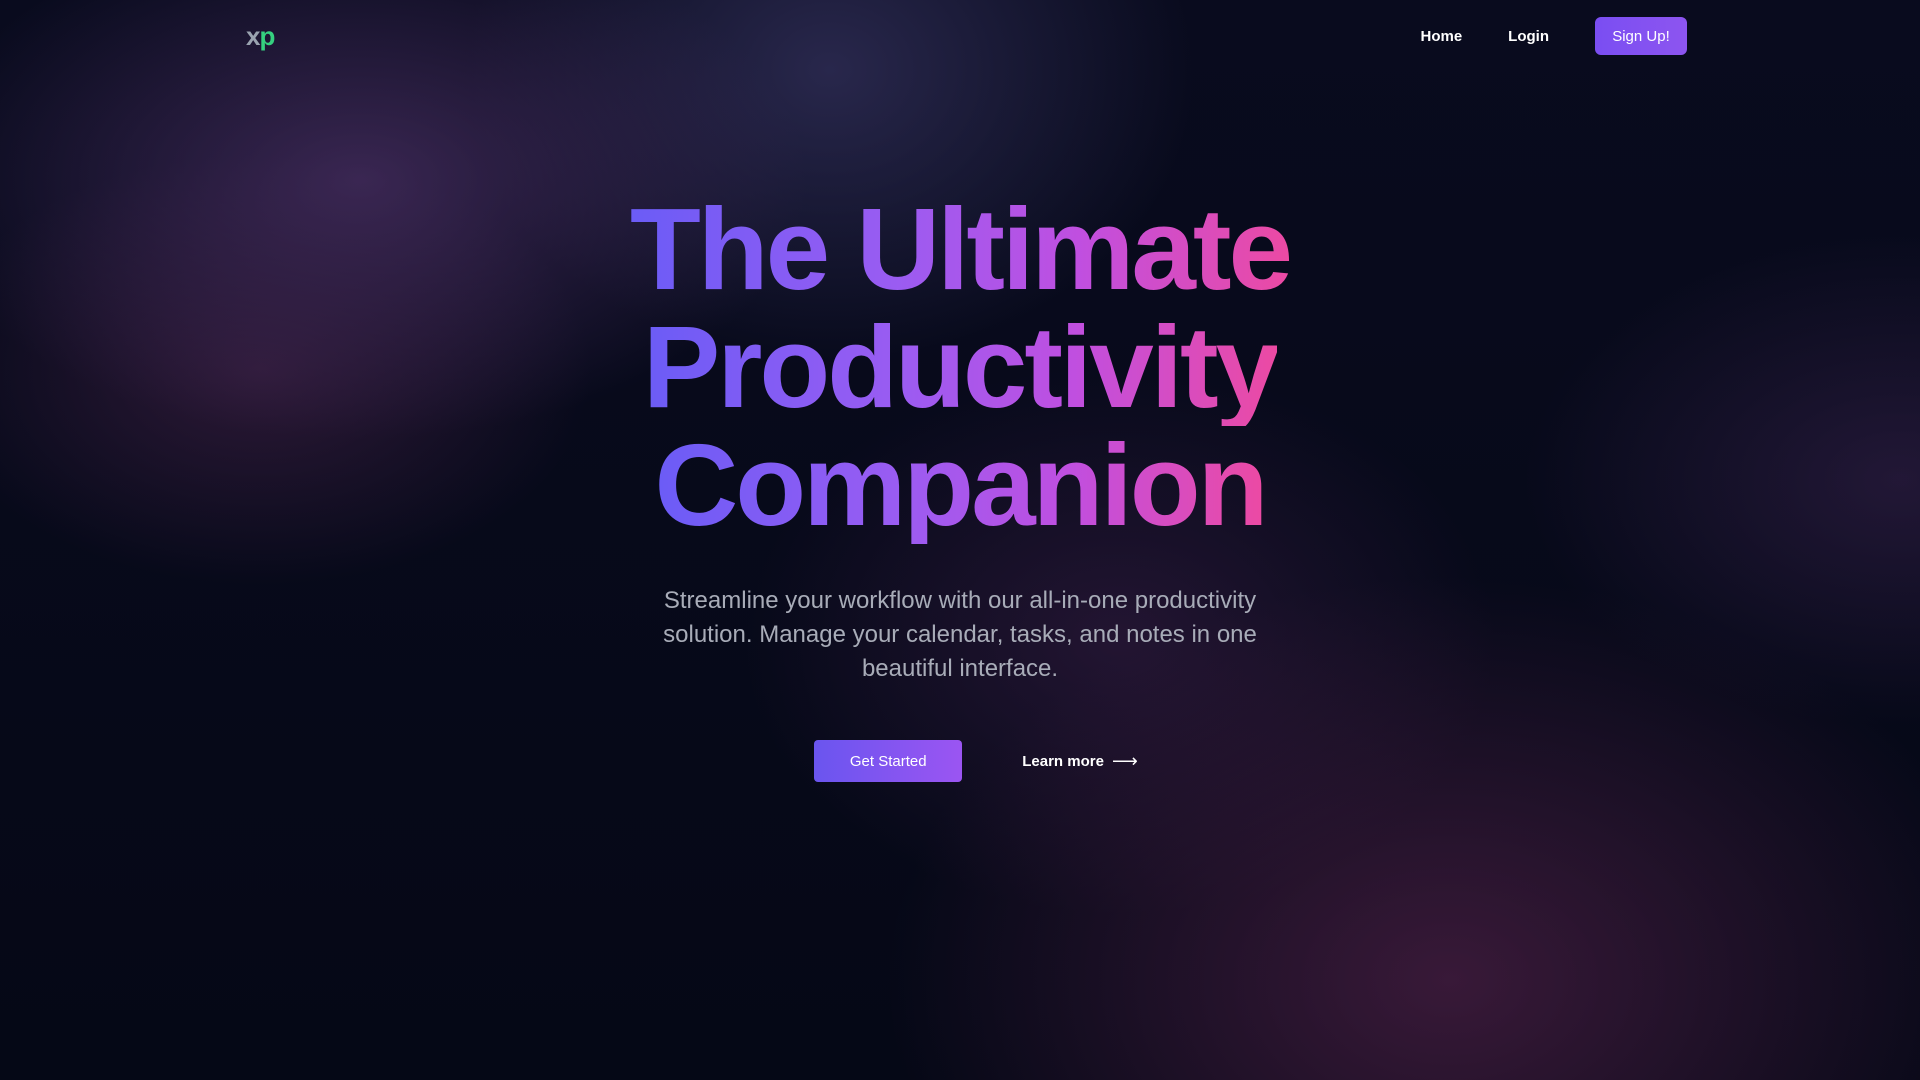 This screenshot has width=1920, height=1080. I want to click on hero-title-line-2: Productivity, so click(961, 367).